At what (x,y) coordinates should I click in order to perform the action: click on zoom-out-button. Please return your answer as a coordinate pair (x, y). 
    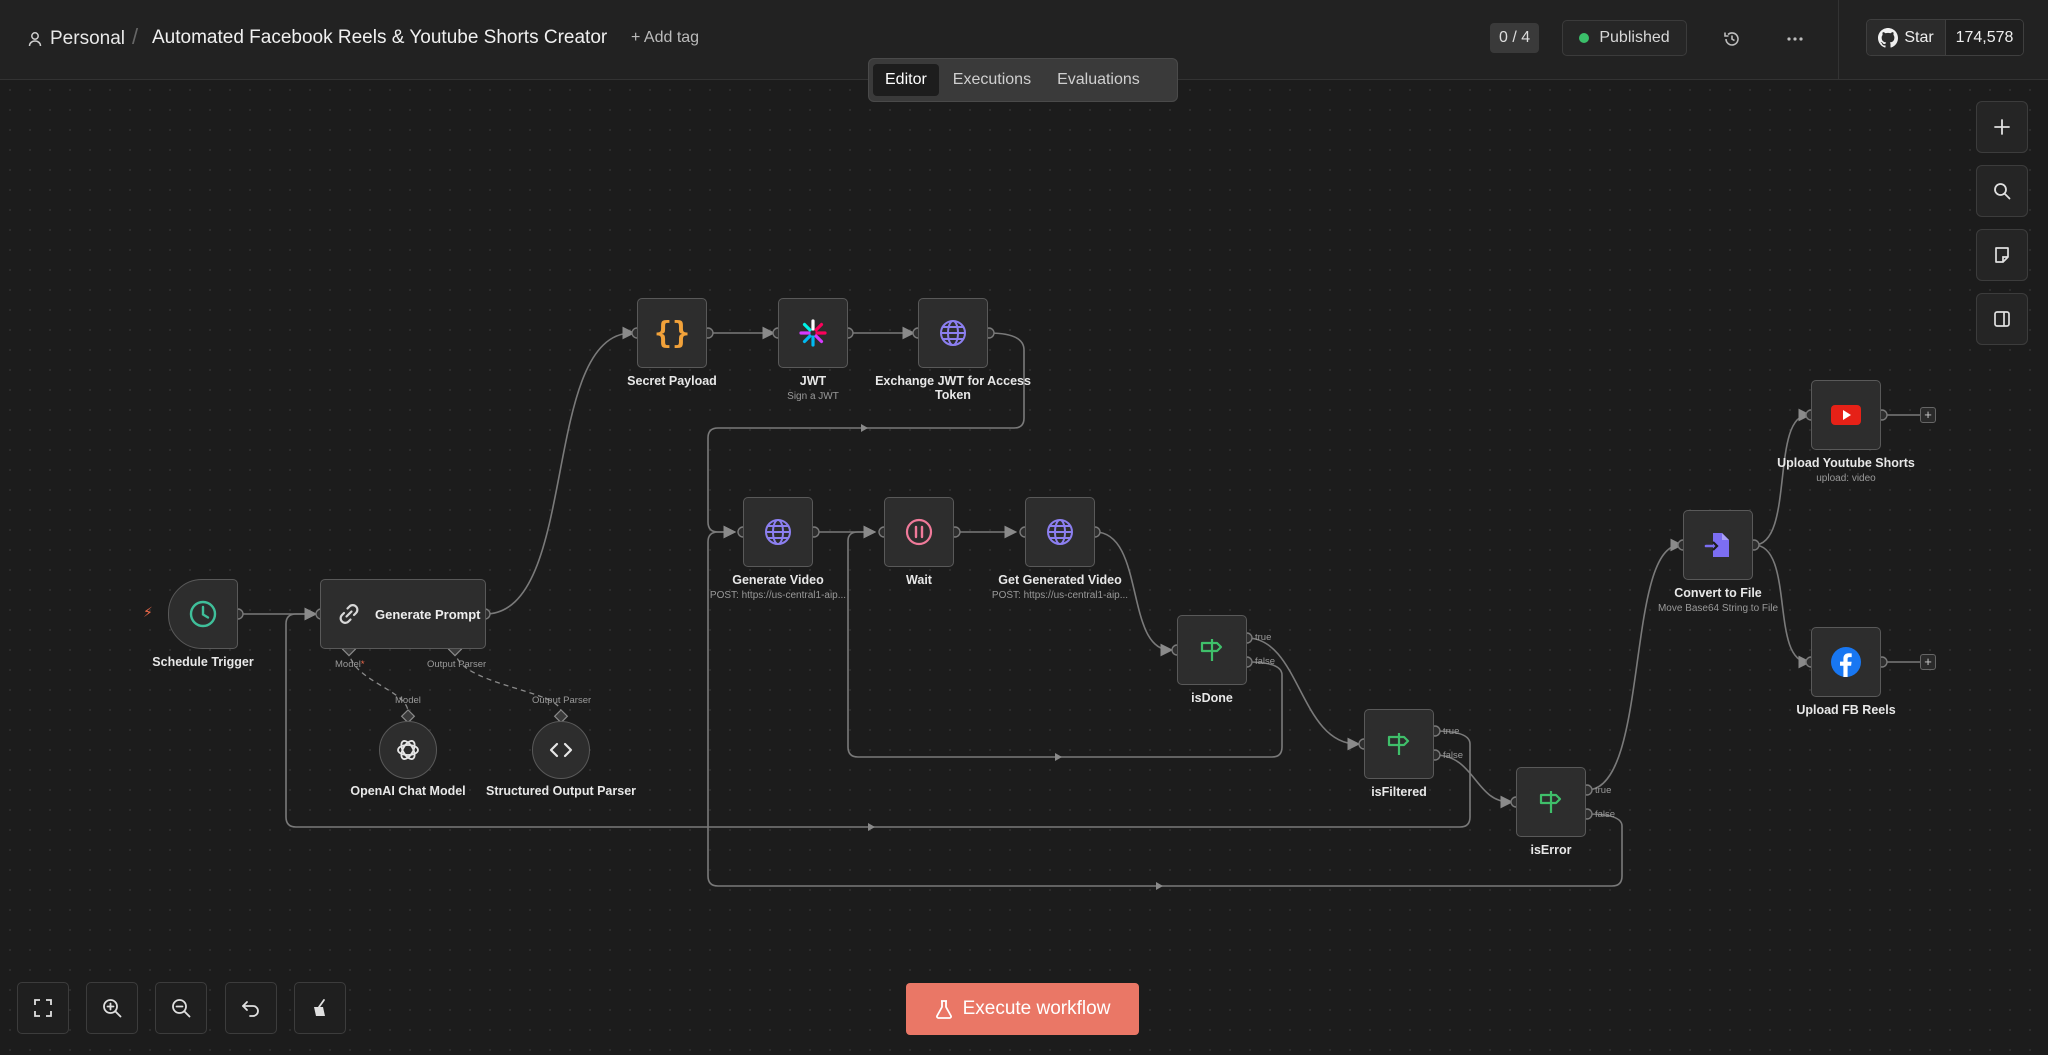
    Looking at the image, I should click on (181, 1008).